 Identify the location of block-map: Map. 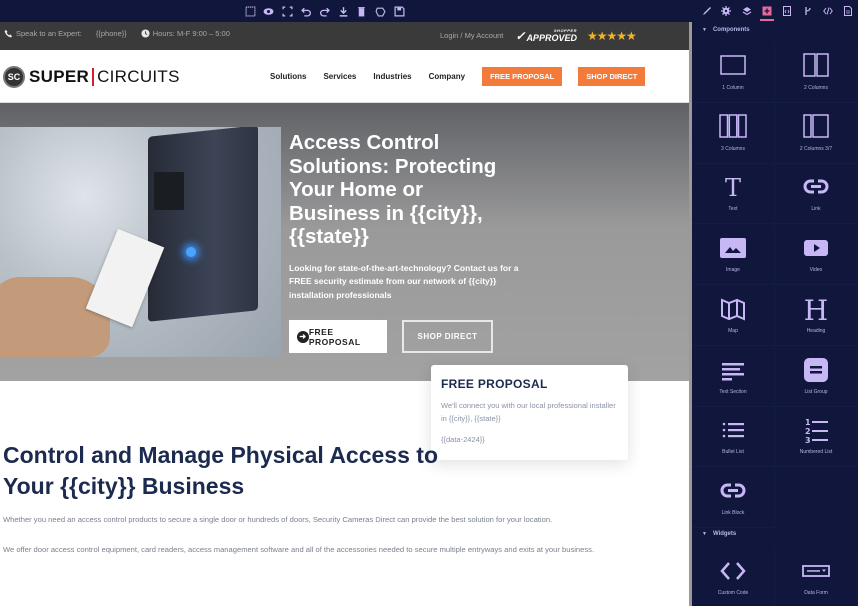
(733, 315).